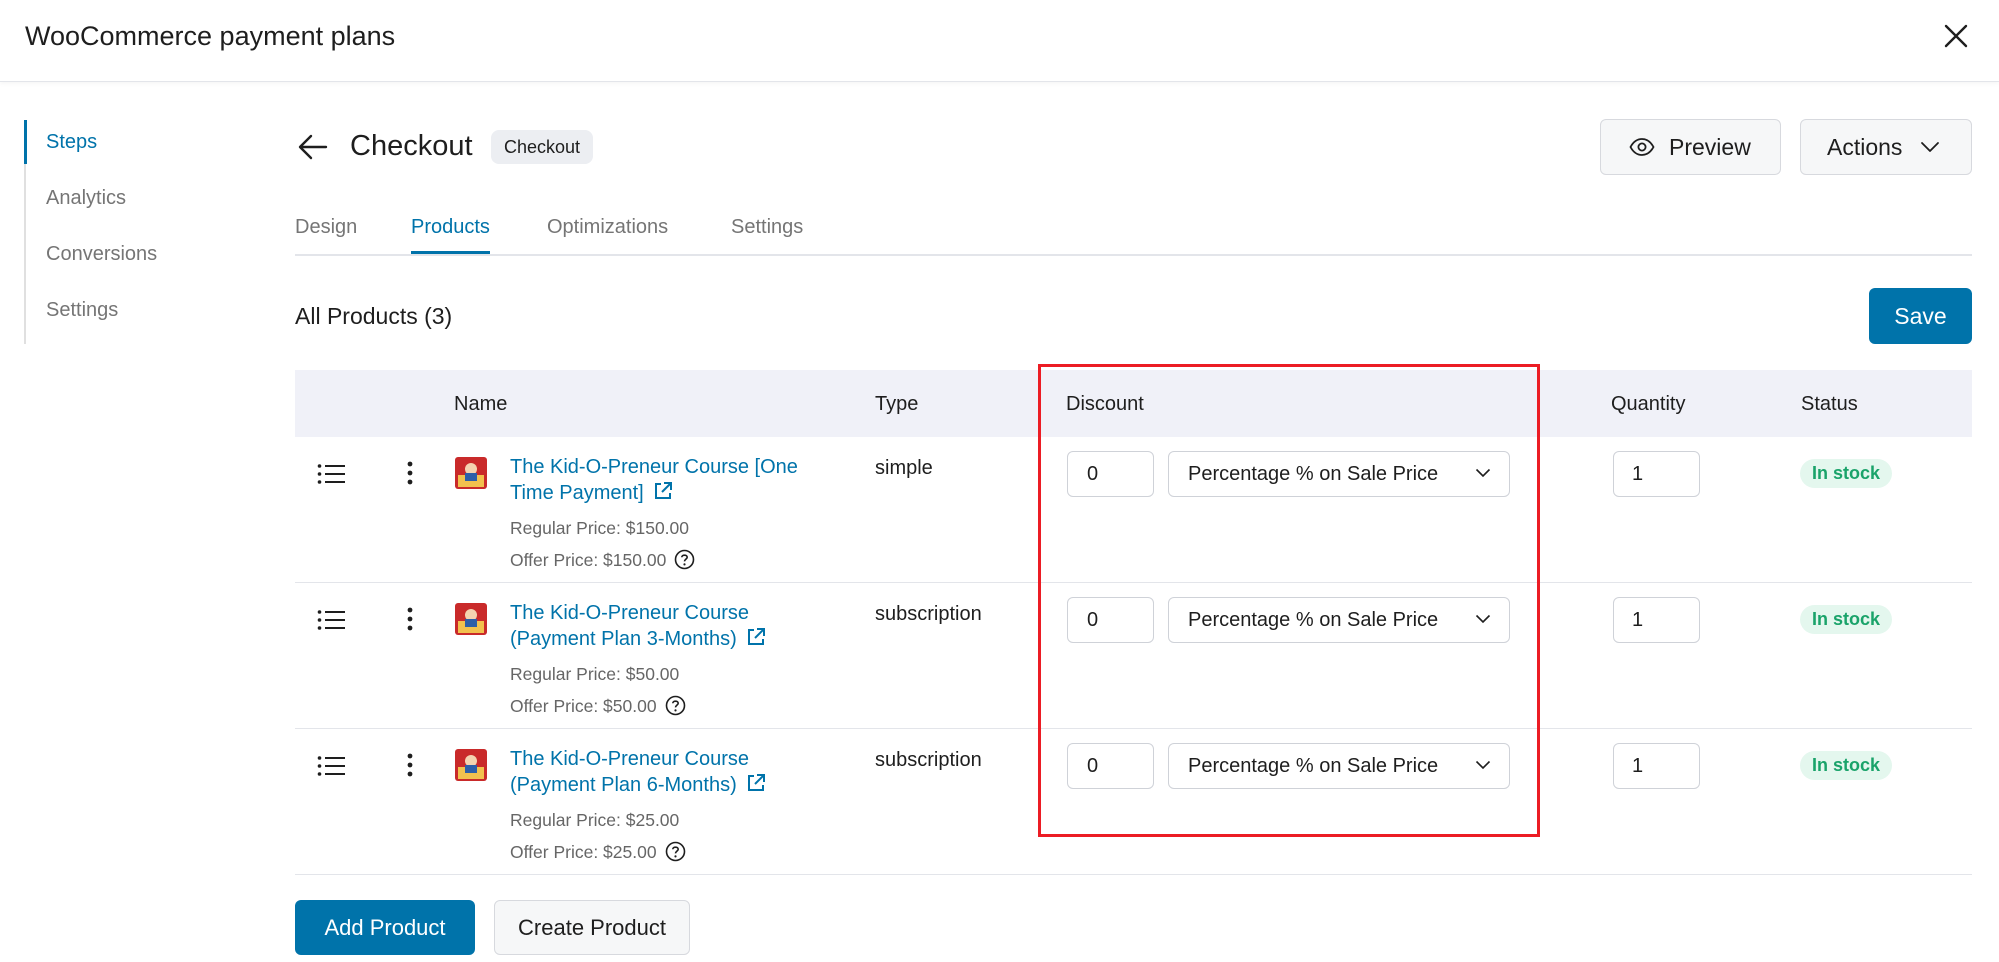  What do you see at coordinates (210, 36) in the screenshot?
I see `window-title: WooCommerce payment plans` at bounding box center [210, 36].